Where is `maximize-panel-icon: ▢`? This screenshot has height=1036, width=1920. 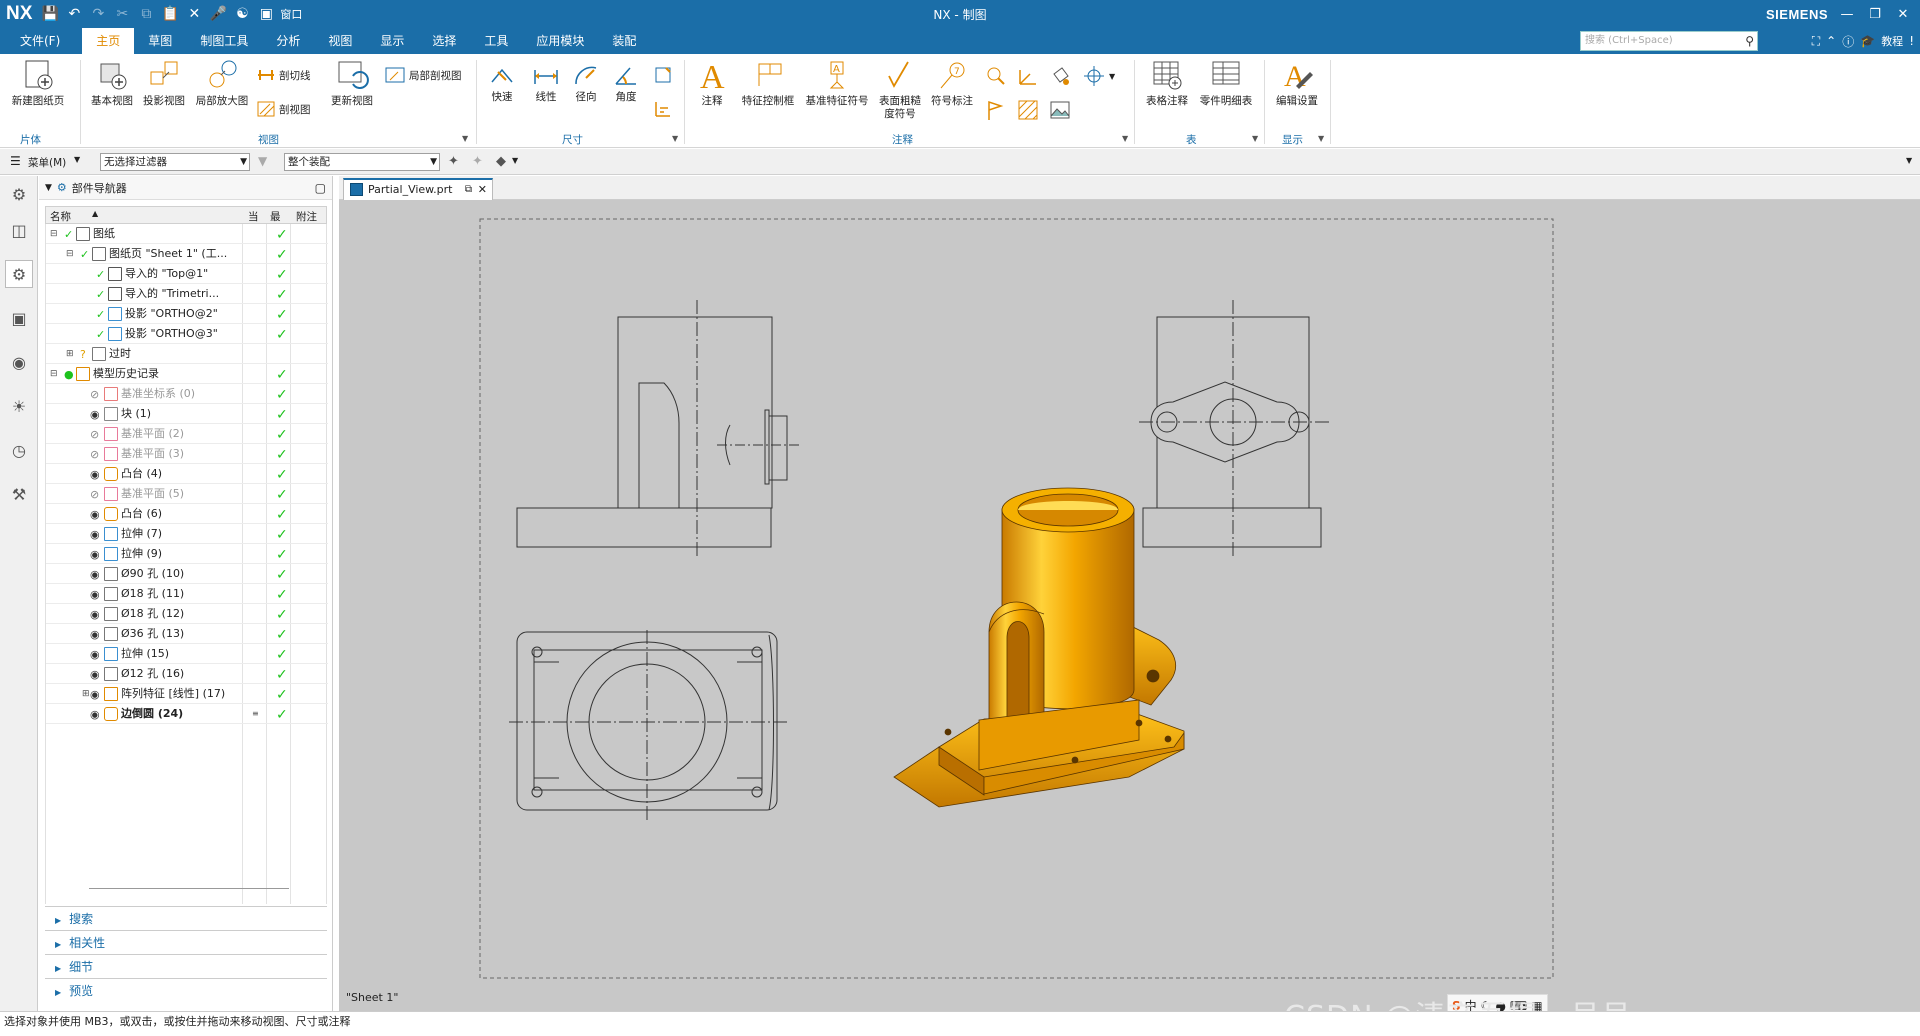
maximize-panel-icon: ▢ is located at coordinates (320, 188).